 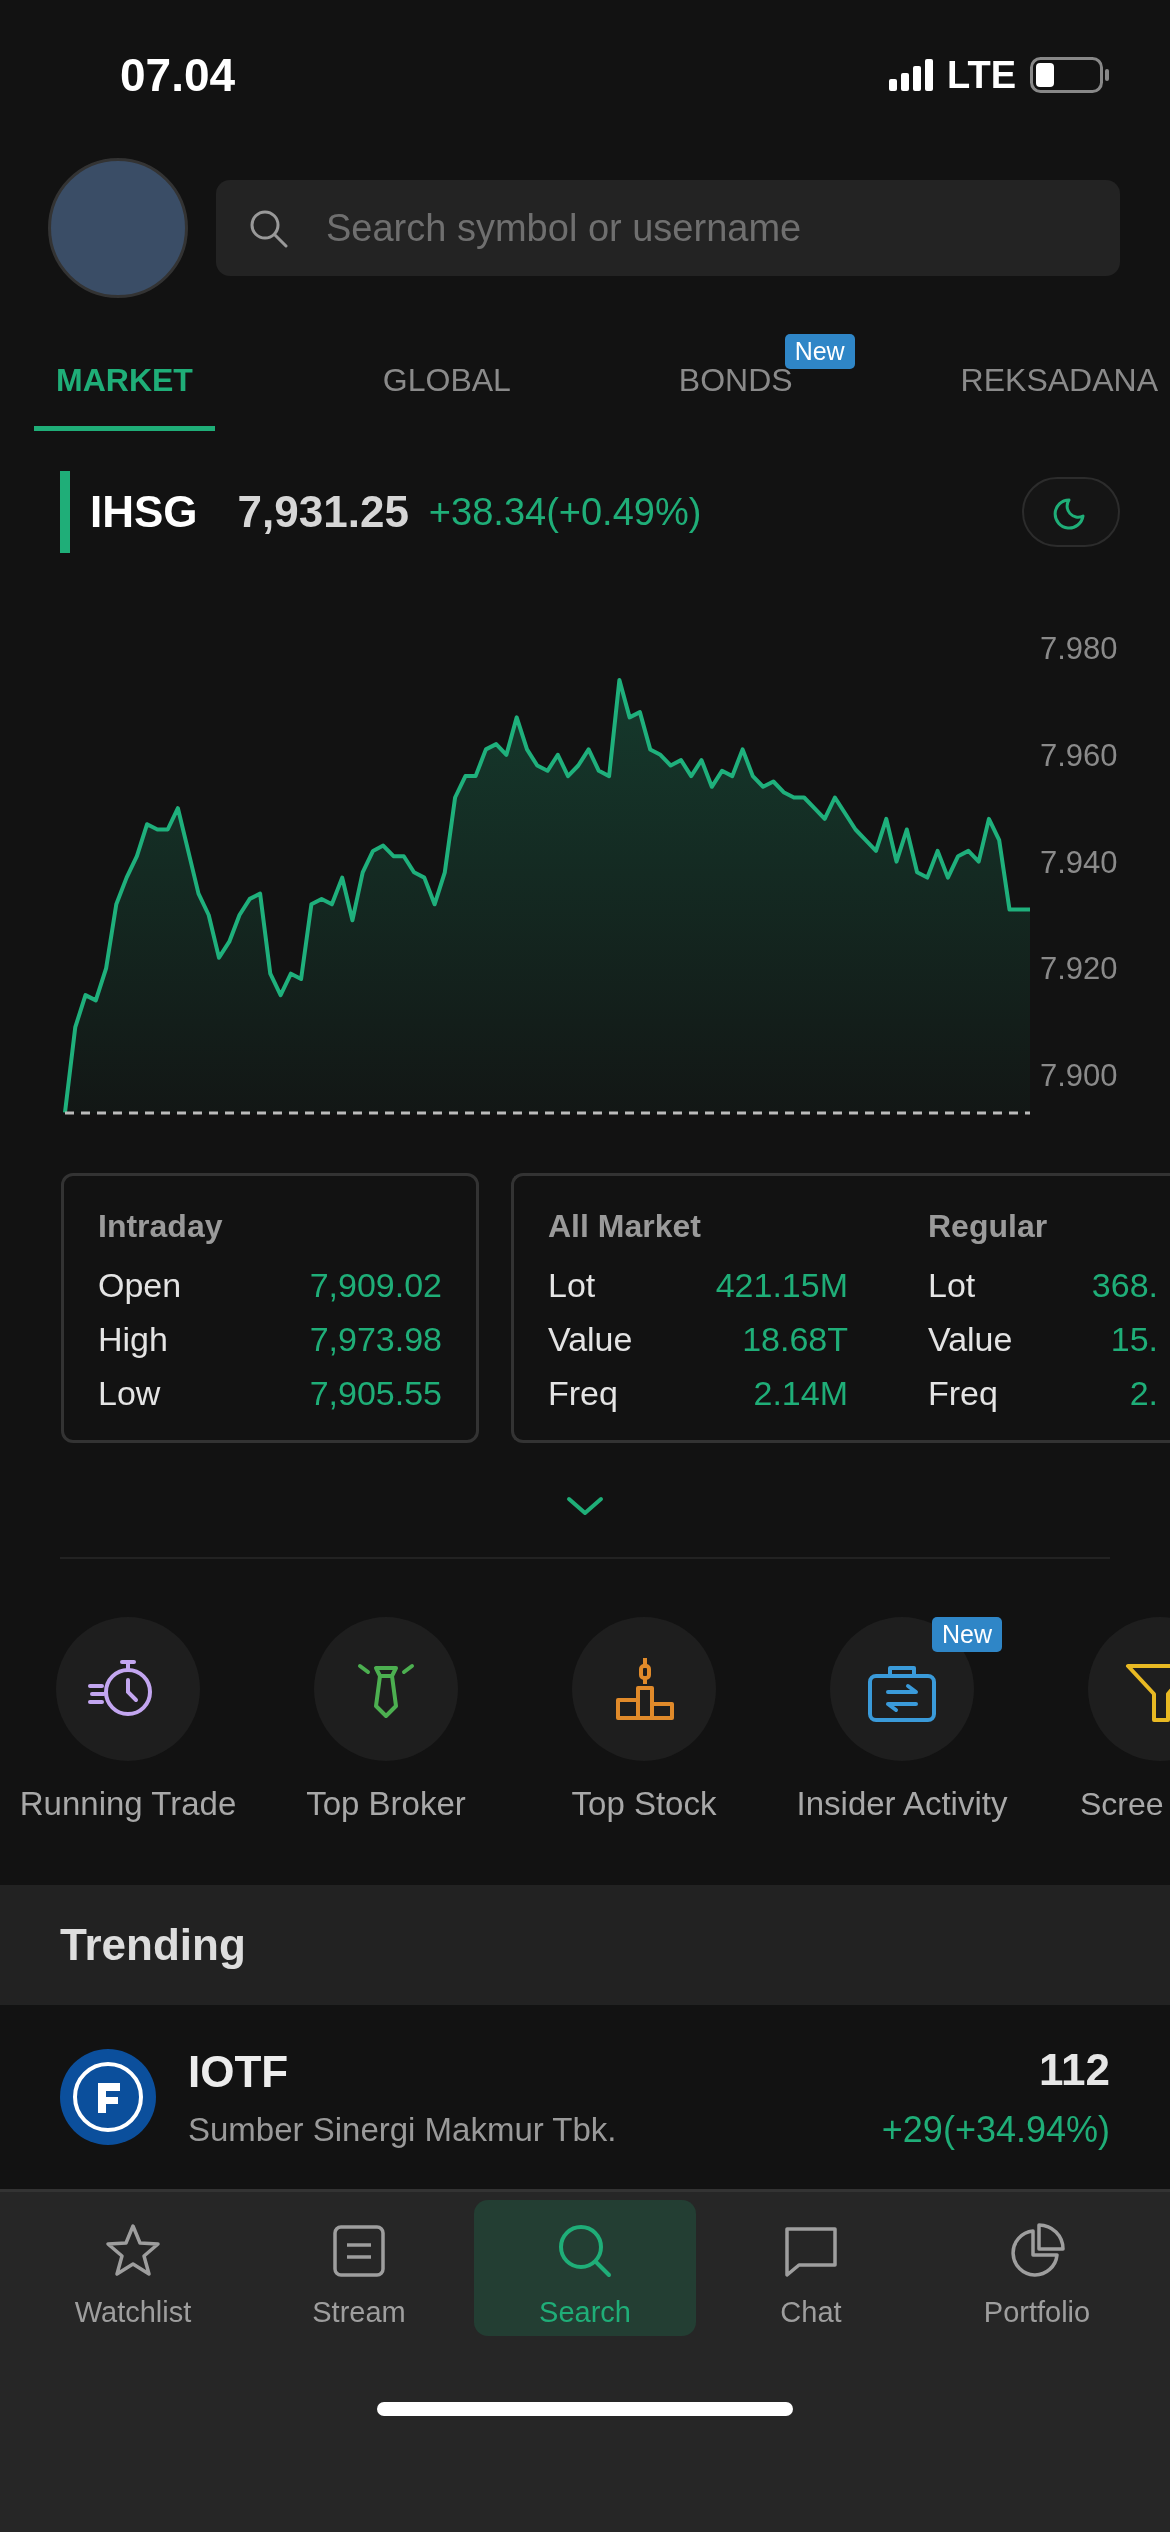 I want to click on status-time: 07.04, so click(x=178, y=75).